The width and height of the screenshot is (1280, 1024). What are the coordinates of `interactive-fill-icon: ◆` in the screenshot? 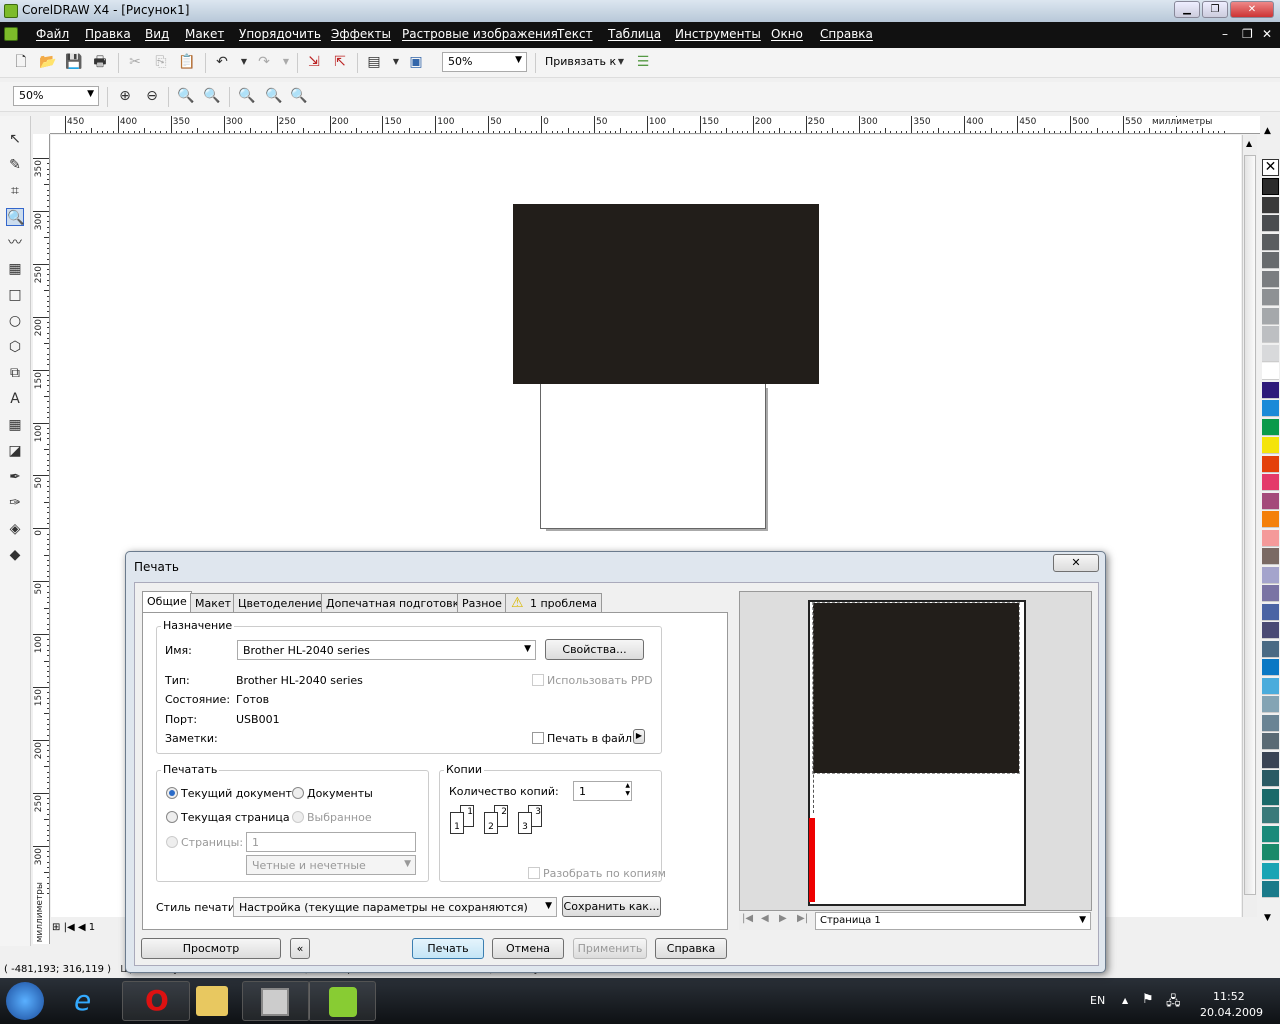 It's located at (15, 555).